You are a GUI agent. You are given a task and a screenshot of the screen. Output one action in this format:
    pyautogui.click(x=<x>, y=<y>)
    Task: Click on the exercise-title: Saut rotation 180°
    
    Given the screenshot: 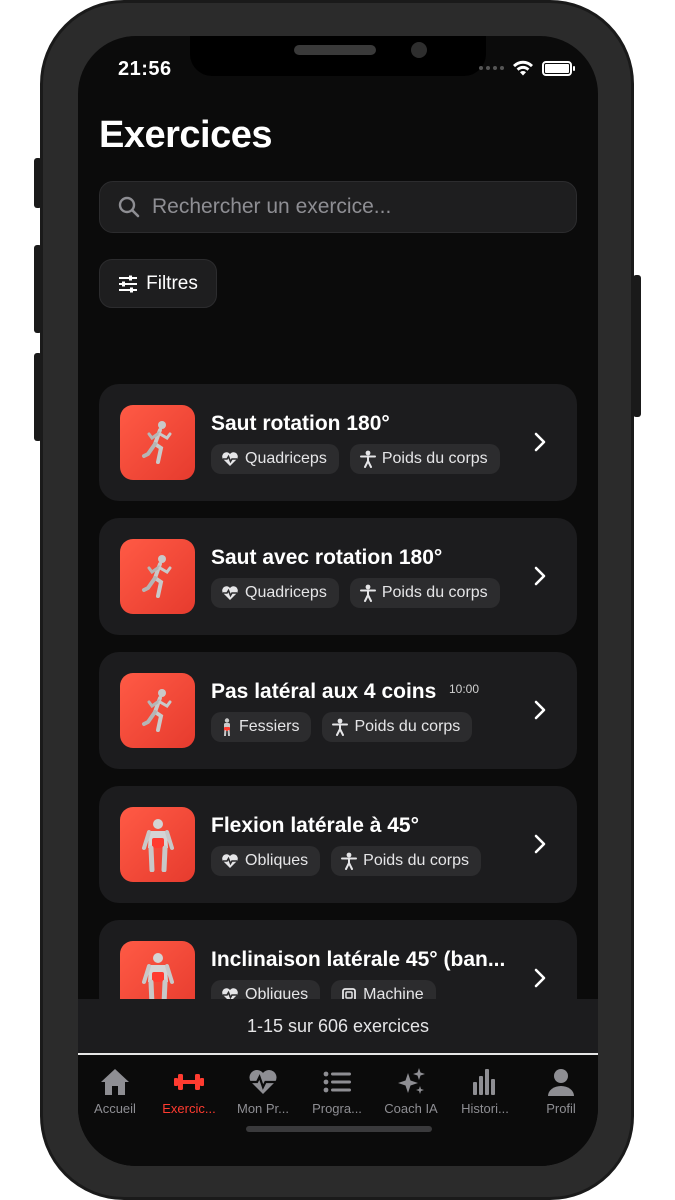 What is the action you would take?
    pyautogui.click(x=300, y=423)
    